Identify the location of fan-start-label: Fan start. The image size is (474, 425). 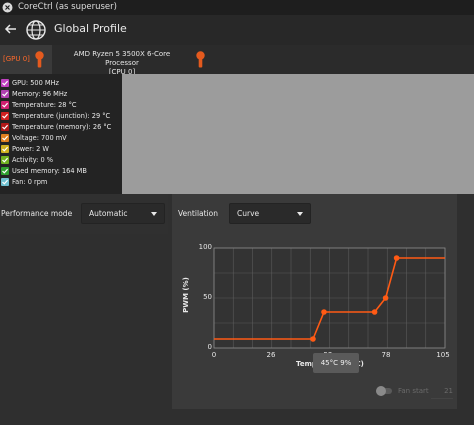
(413, 391).